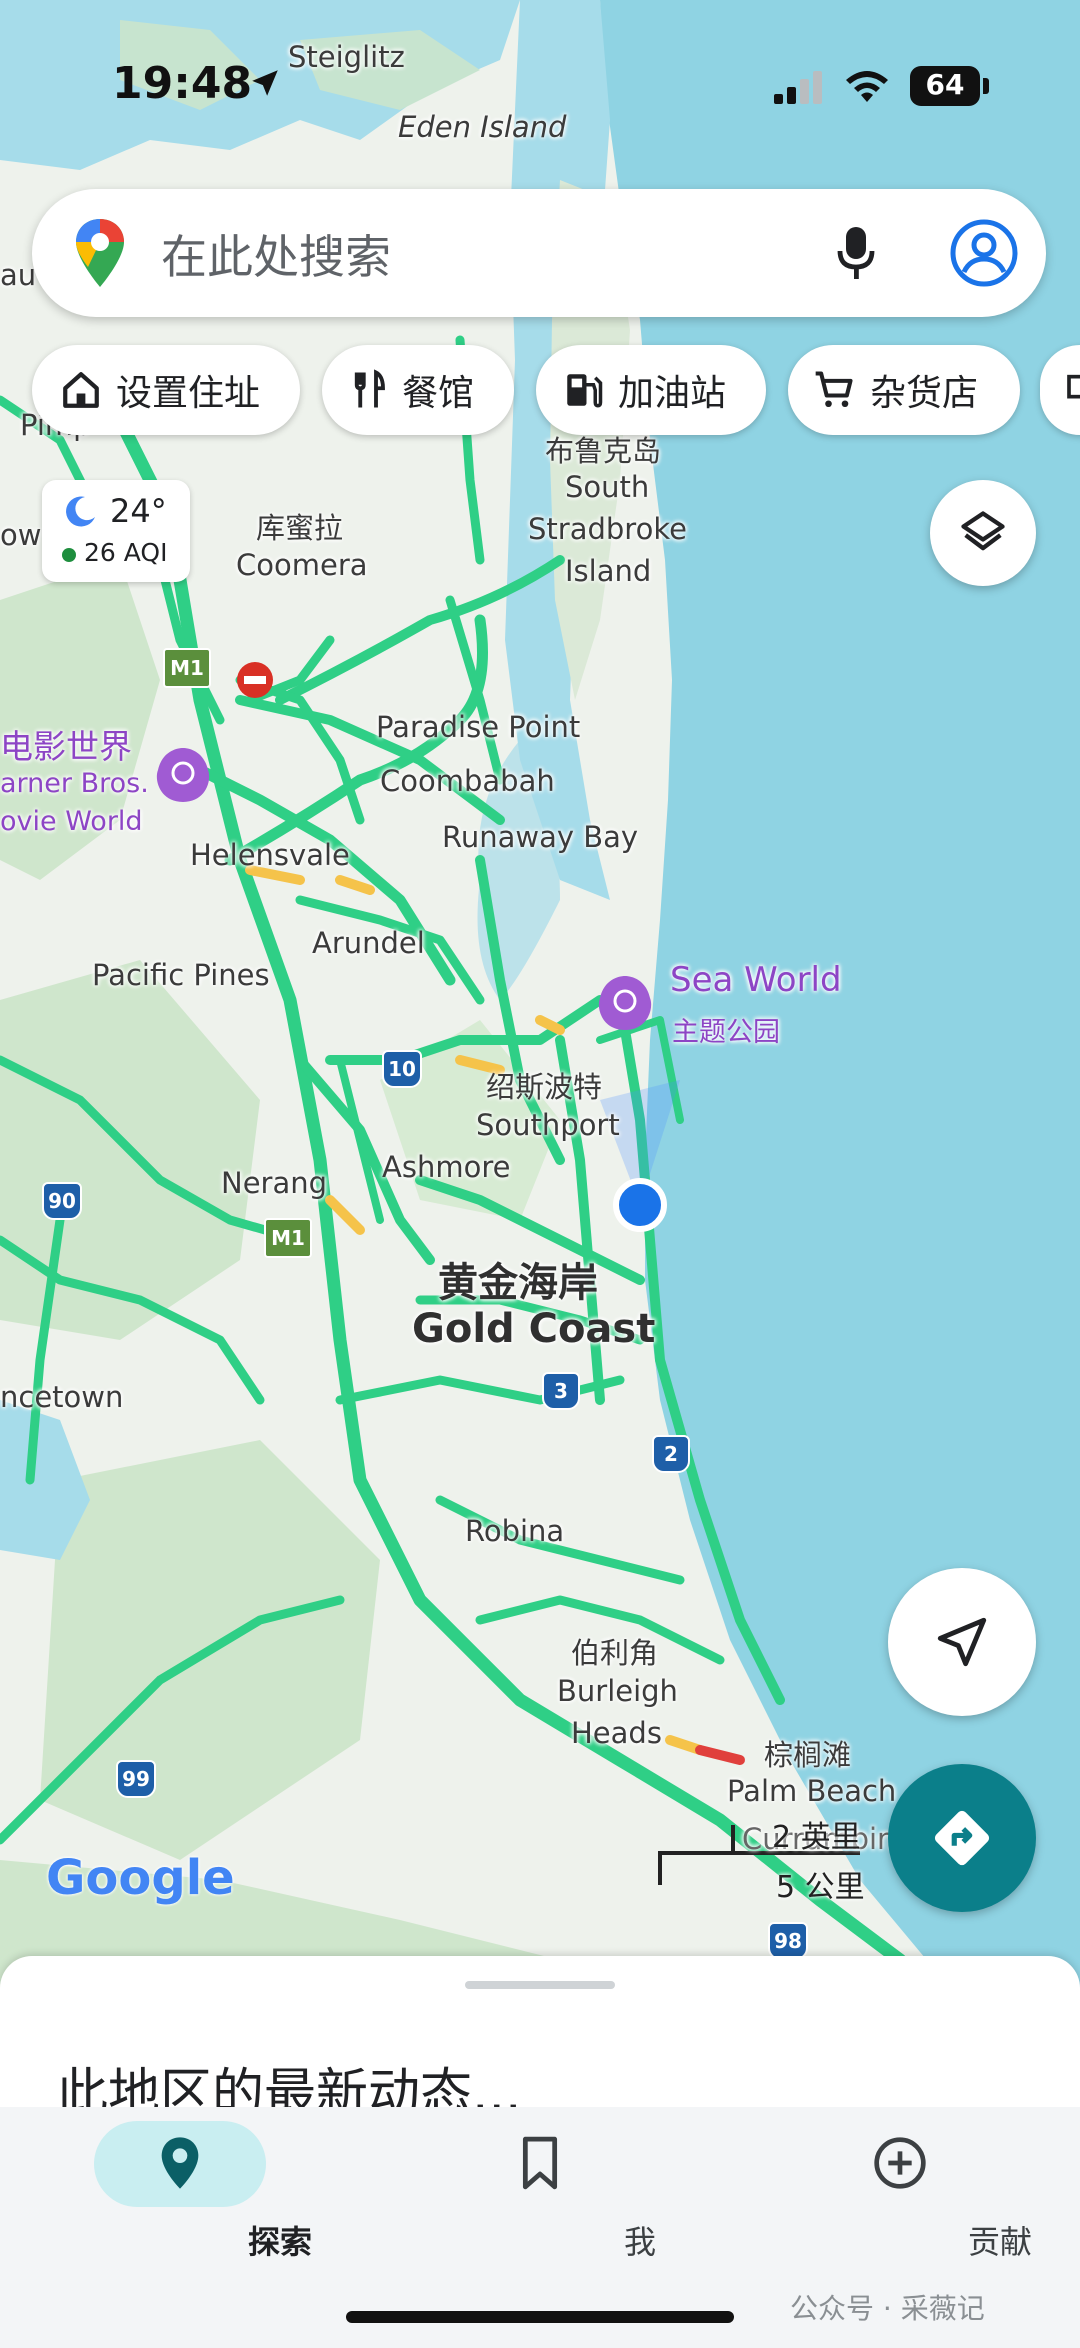 The height and width of the screenshot is (2348, 1080). I want to click on chip-restaurants: 餐馆, so click(418, 390).